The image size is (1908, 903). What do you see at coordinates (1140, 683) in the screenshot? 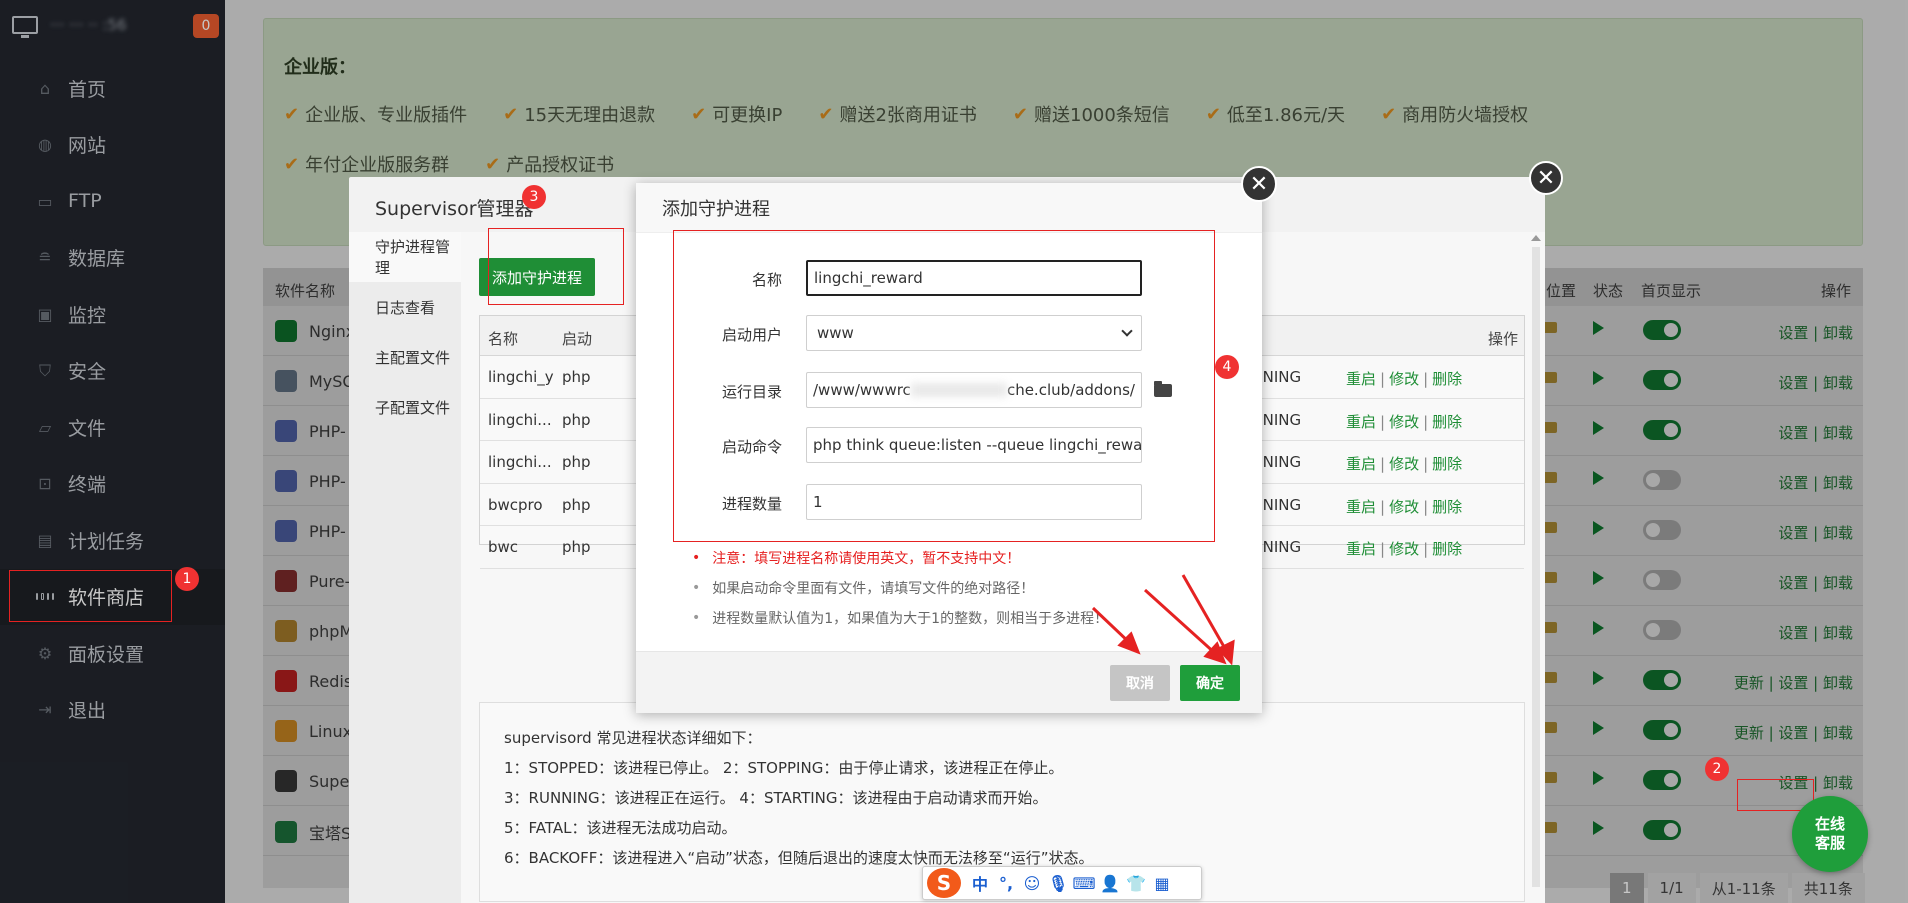
I see `cancel-button: 取消` at bounding box center [1140, 683].